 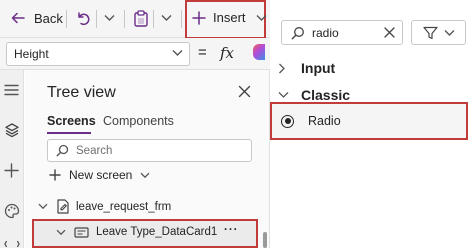 I want to click on fx-icon: fx, so click(x=227, y=53).